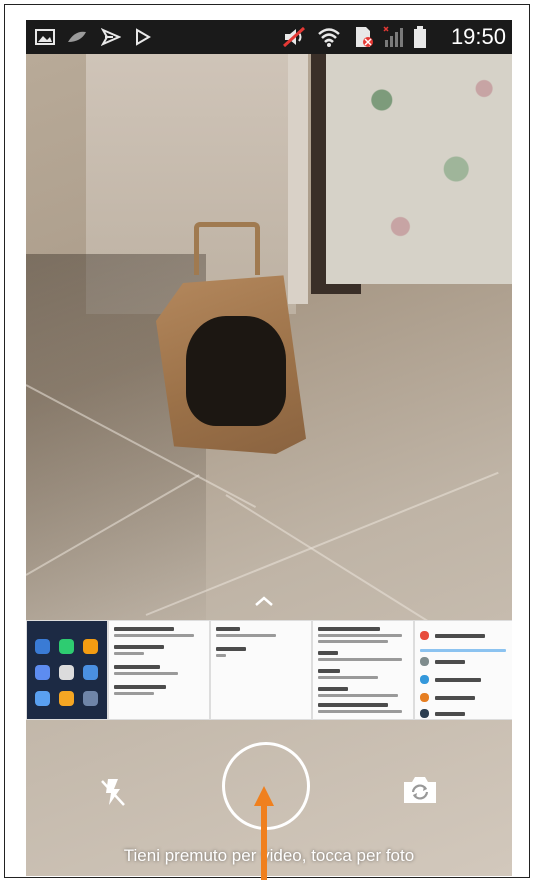 The image size is (540, 882). Describe the element at coordinates (269, 37) in the screenshot. I see `status-bar: 19:50` at that location.